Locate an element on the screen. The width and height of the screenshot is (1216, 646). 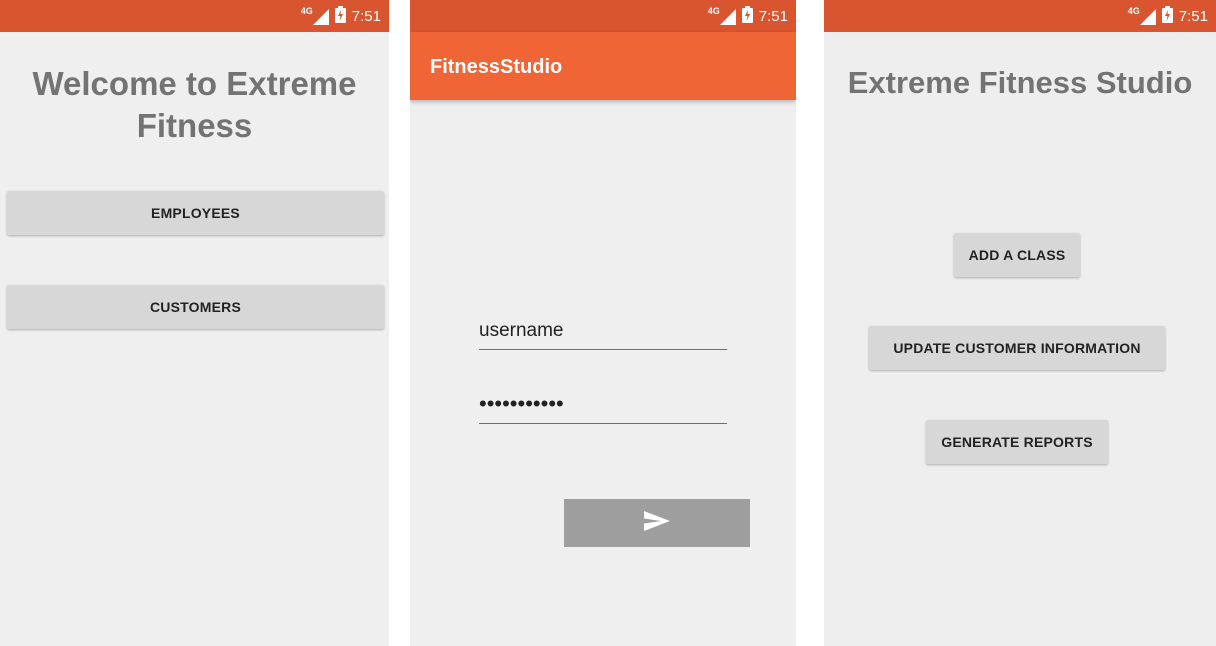
welcome-title: Welcome to Extreme Fitness is located at coordinates (194, 104).